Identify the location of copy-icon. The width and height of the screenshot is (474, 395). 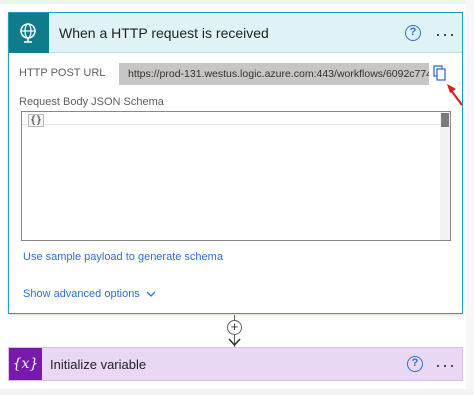
(440, 73).